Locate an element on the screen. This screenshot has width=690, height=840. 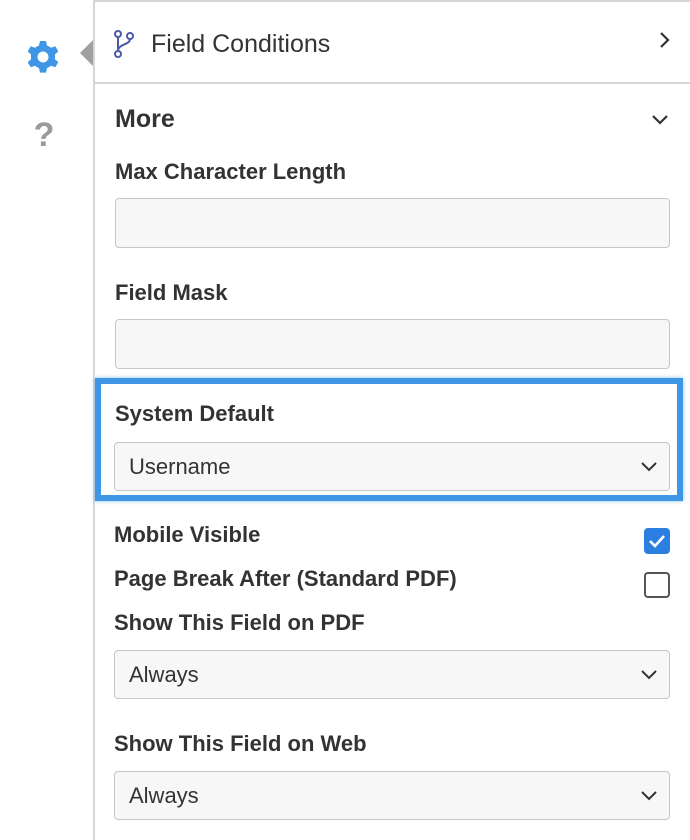
system-default-value: Username is located at coordinates (180, 466).